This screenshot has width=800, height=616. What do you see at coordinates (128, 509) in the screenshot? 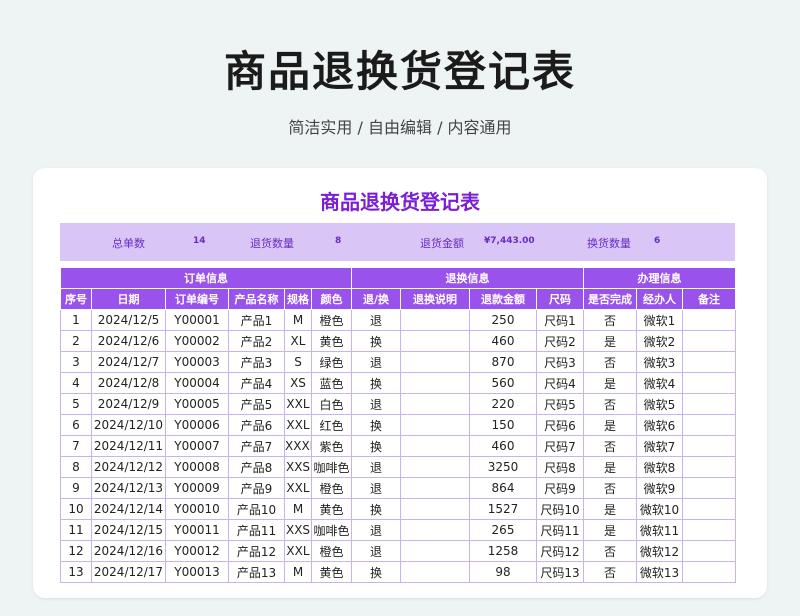
I see `col-date-cell: 2024/12/14` at bounding box center [128, 509].